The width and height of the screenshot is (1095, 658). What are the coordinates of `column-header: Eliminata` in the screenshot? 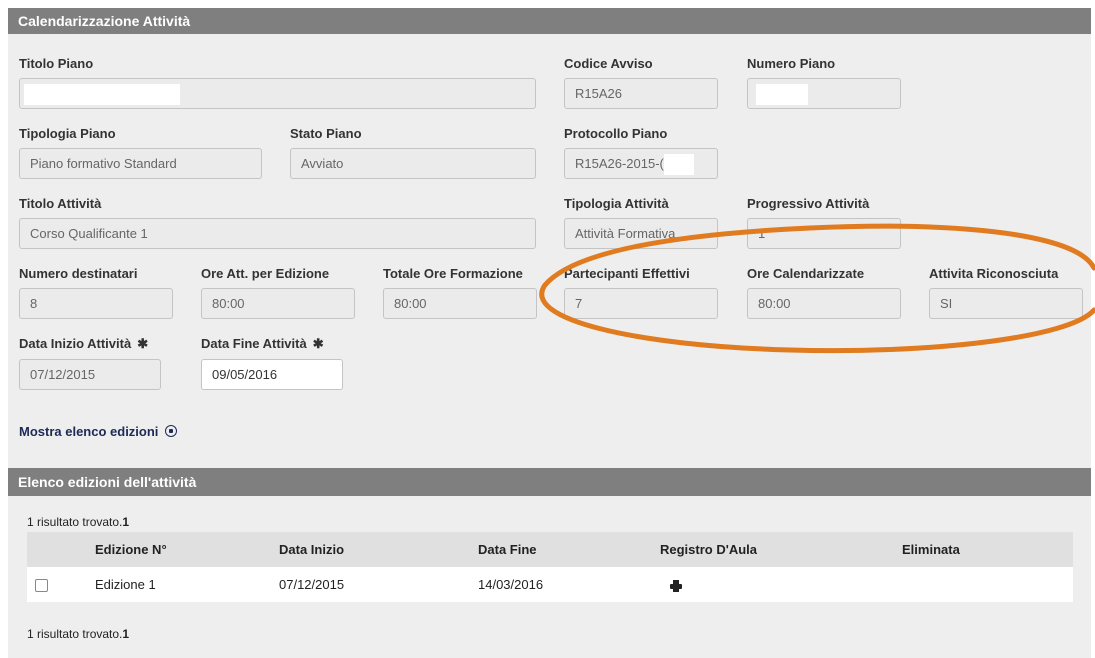 It's located at (987, 549).